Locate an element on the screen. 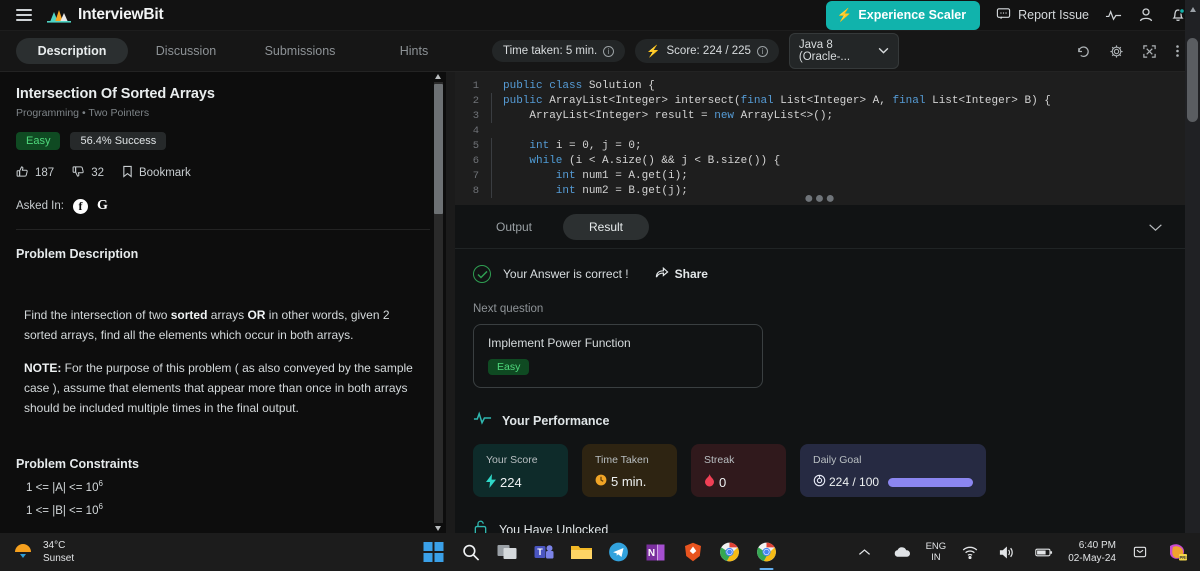 The width and height of the screenshot is (1200, 571). chrome-app is located at coordinates (730, 552).